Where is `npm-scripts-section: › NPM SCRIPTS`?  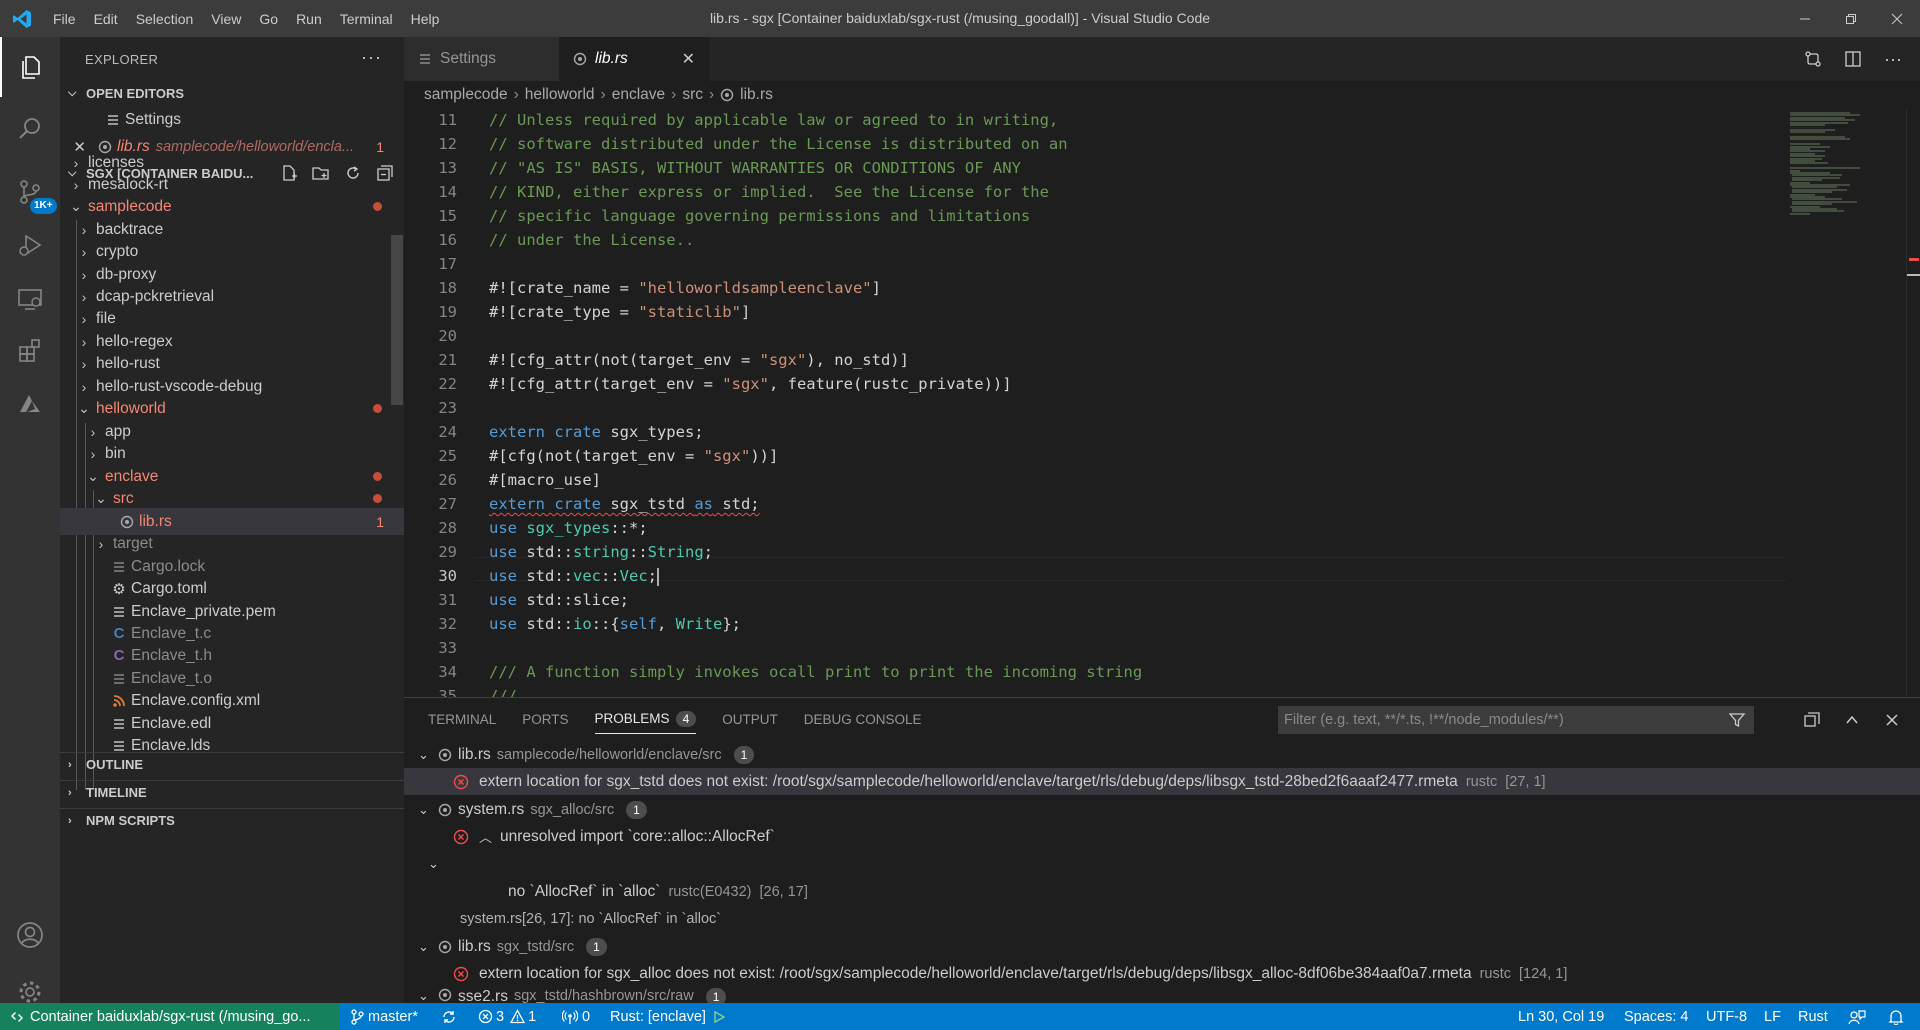 npm-scripts-section: › NPM SCRIPTS is located at coordinates (232, 820).